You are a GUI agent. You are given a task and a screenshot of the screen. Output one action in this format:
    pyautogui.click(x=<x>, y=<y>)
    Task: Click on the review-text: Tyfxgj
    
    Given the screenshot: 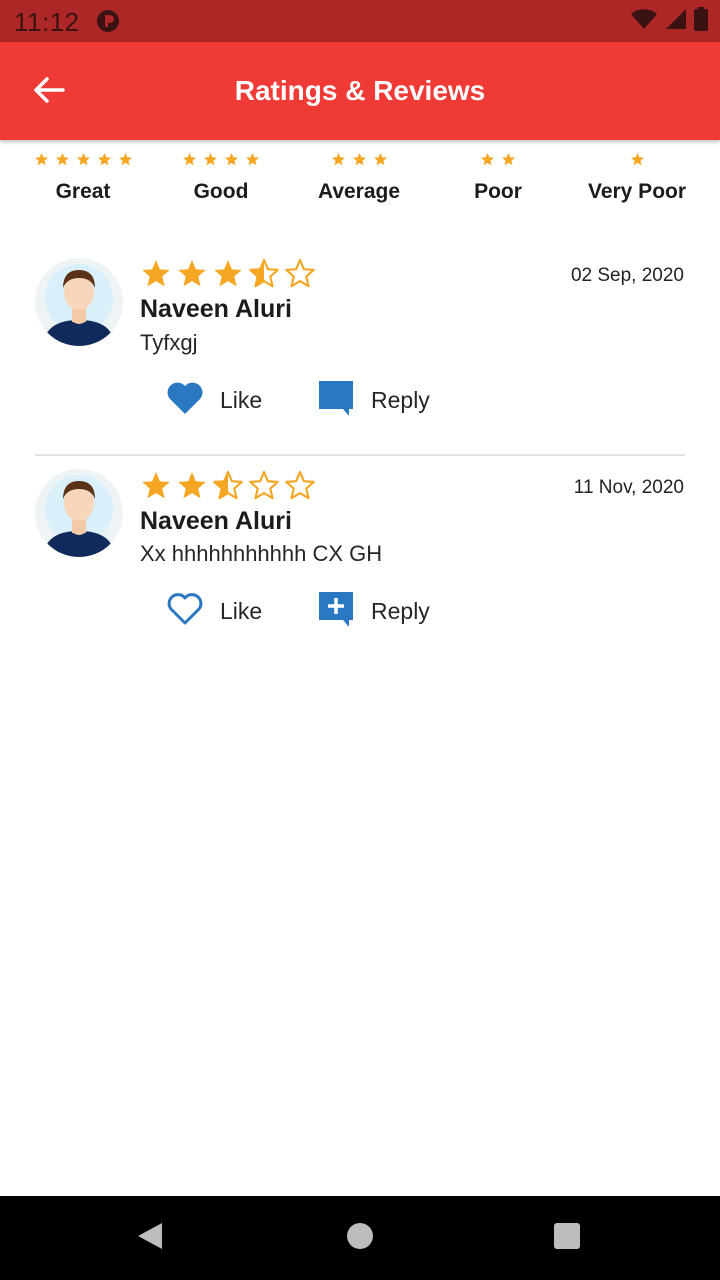 What is the action you would take?
    pyautogui.click(x=169, y=342)
    